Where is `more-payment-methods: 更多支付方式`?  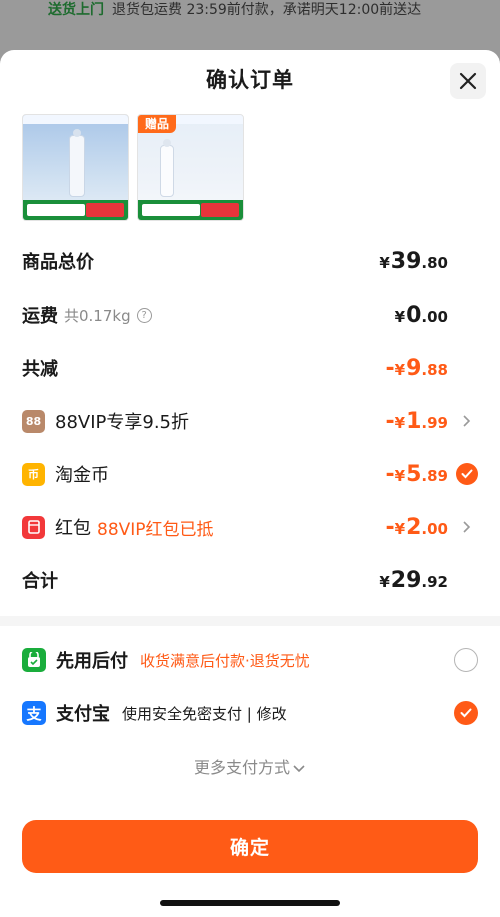
more-payment-methods: 更多支付方式 is located at coordinates (250, 766).